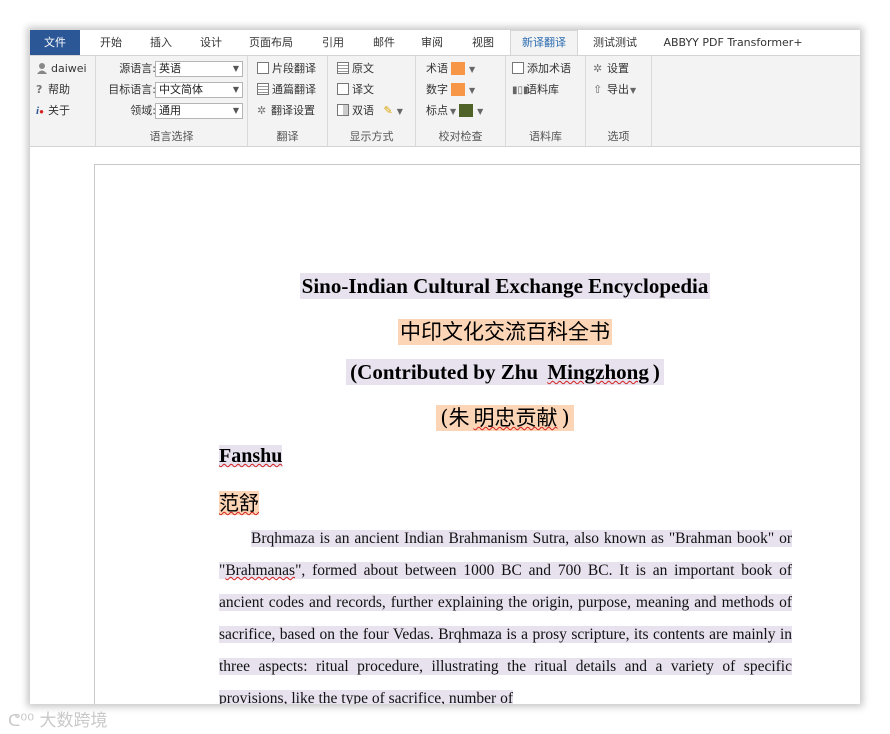  Describe the element at coordinates (333, 42) in the screenshot. I see `tab-references: 引用` at that location.